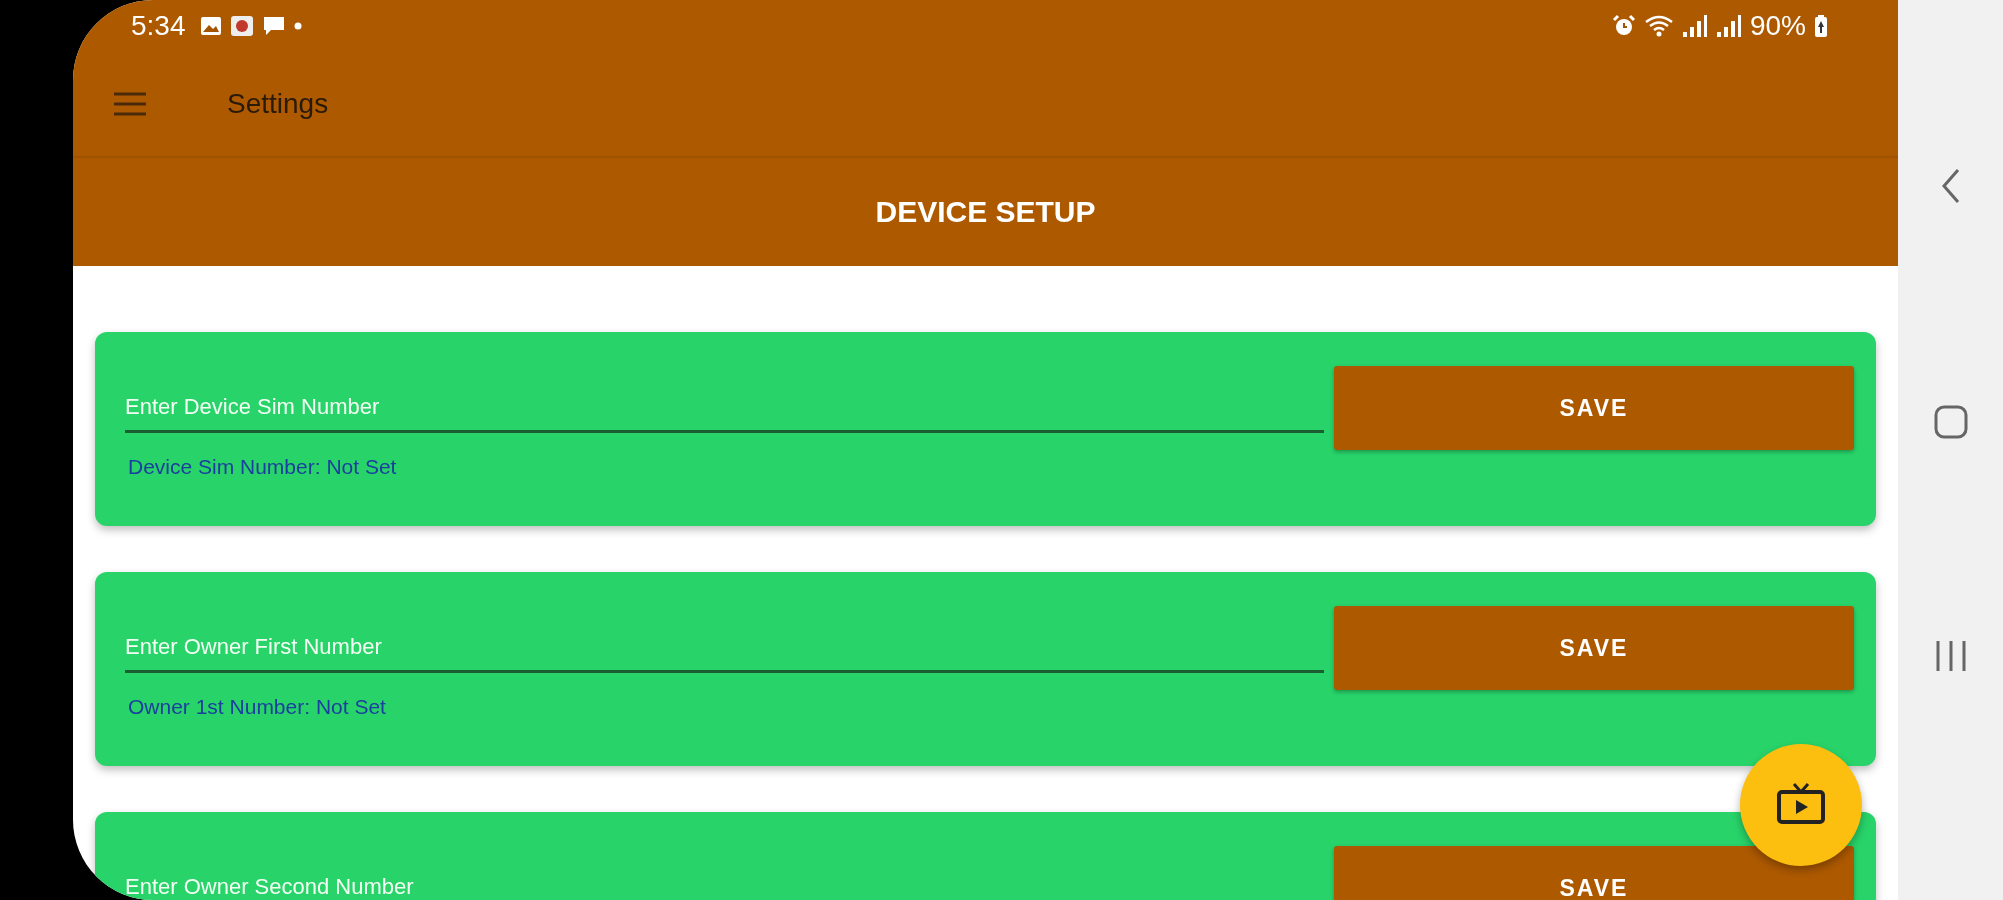 Image resolution: width=2003 pixels, height=900 pixels. What do you see at coordinates (724, 399) in the screenshot?
I see `input-field: Enter Device Sim Number` at bounding box center [724, 399].